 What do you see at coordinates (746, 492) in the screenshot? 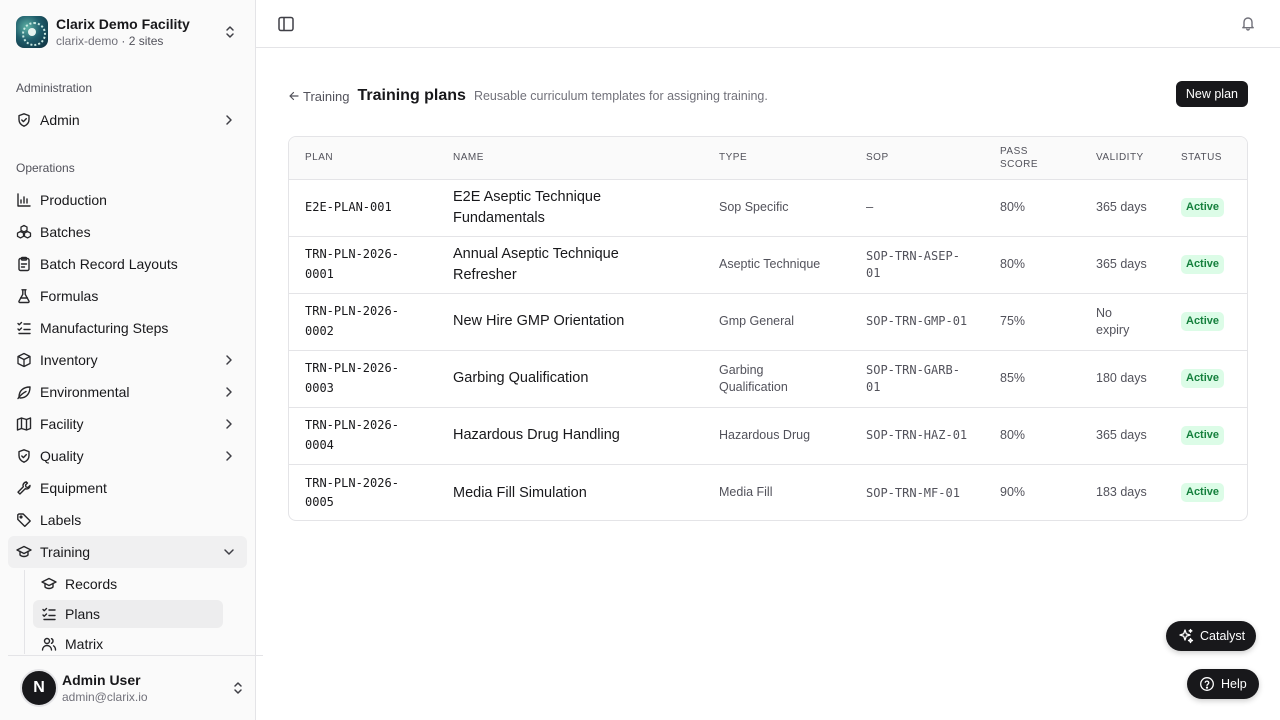
I see `plan-type: Media Fill` at bounding box center [746, 492].